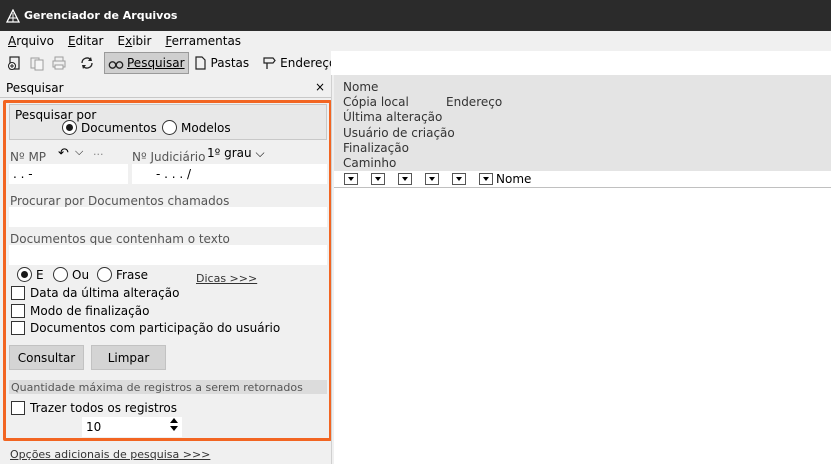  I want to click on menu-editar: Editar, so click(86, 41).